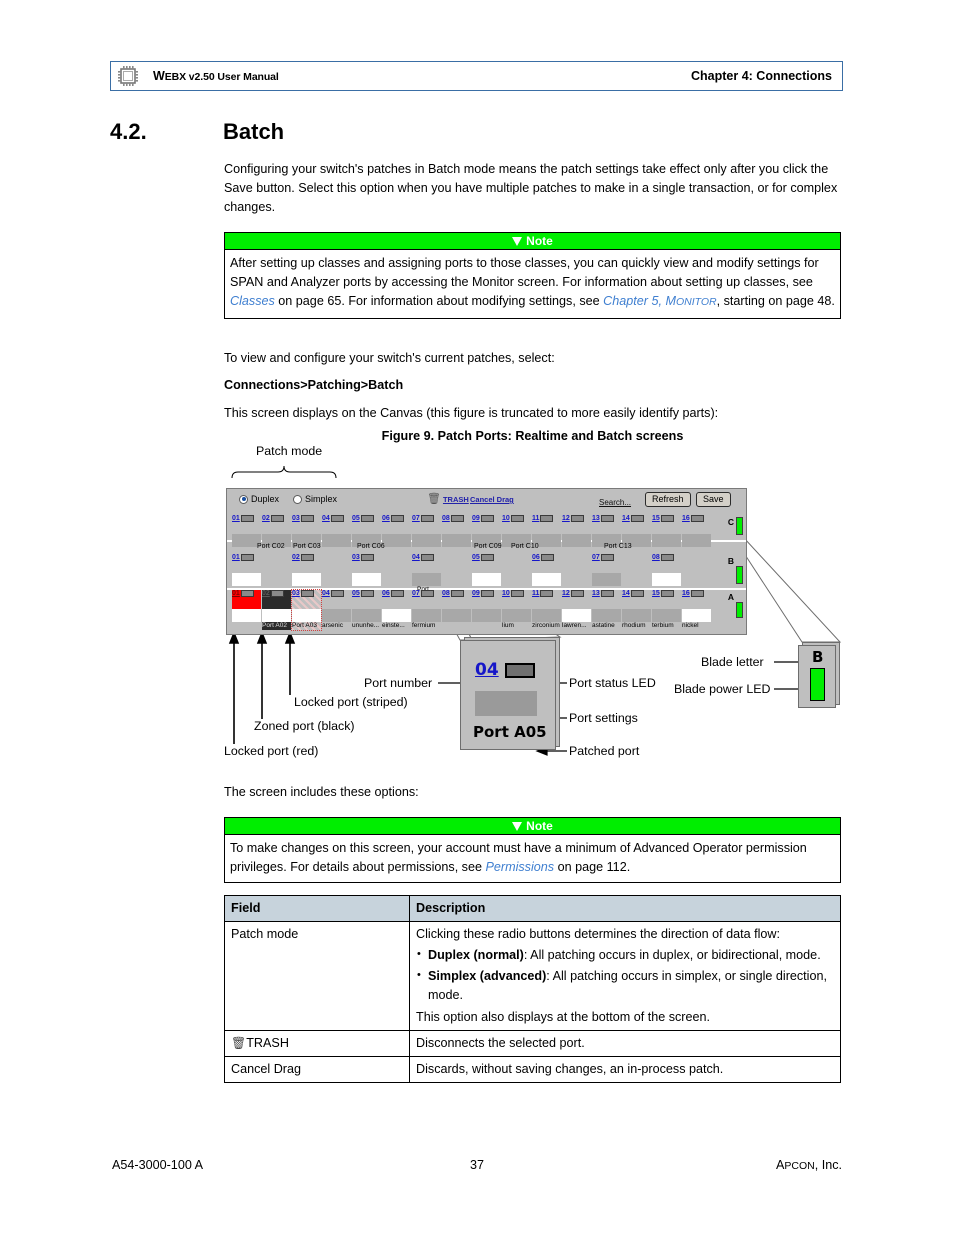 The width and height of the screenshot is (954, 1235). What do you see at coordinates (486, 570) in the screenshot?
I see `port-cell: 05` at bounding box center [486, 570].